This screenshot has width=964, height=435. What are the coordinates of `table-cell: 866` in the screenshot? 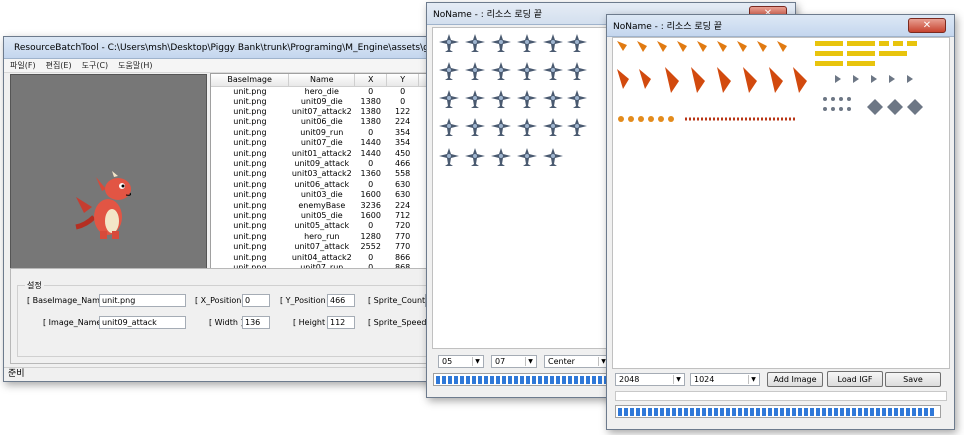 It's located at (402, 257).